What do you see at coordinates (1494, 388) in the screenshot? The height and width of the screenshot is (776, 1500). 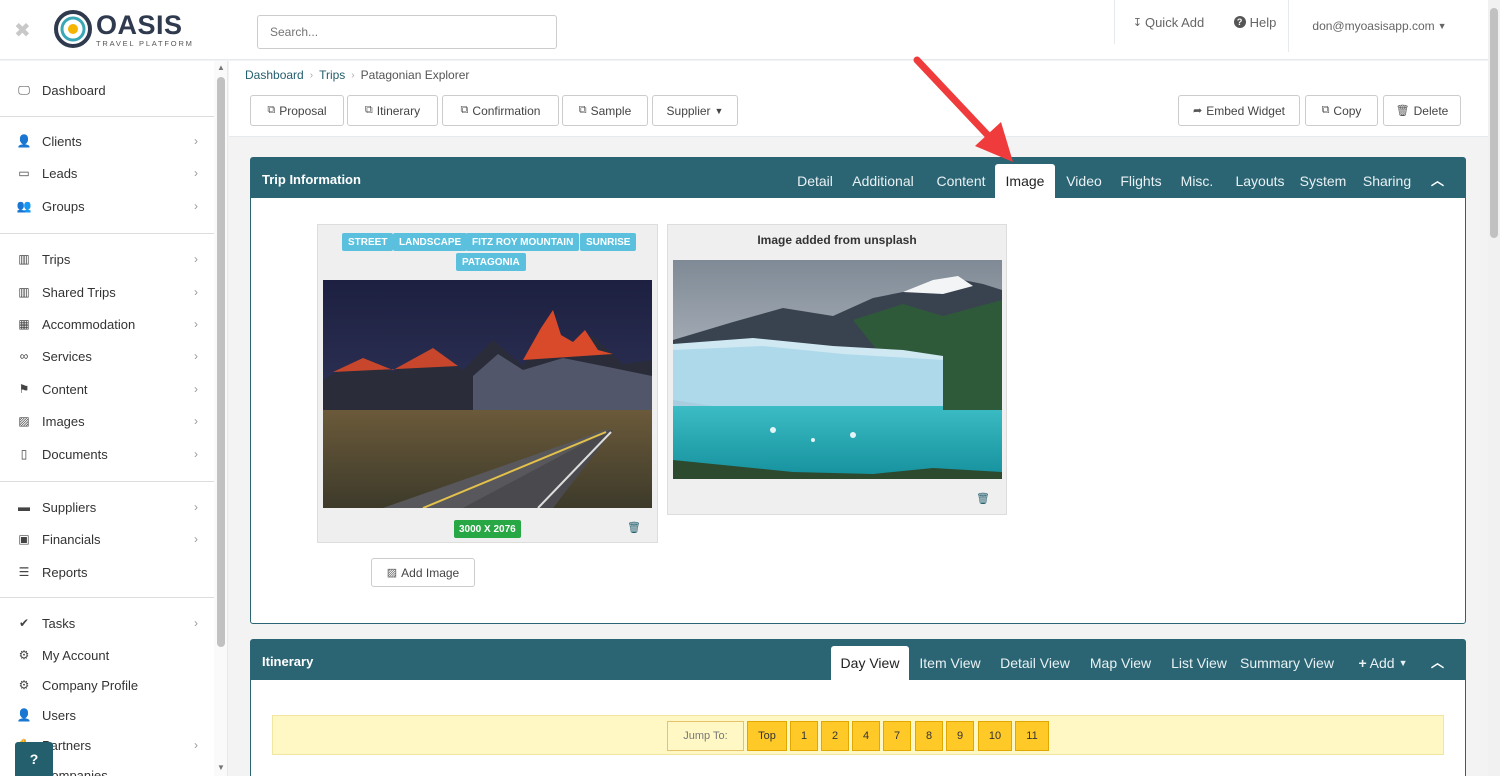 I see `page-scrollbar` at bounding box center [1494, 388].